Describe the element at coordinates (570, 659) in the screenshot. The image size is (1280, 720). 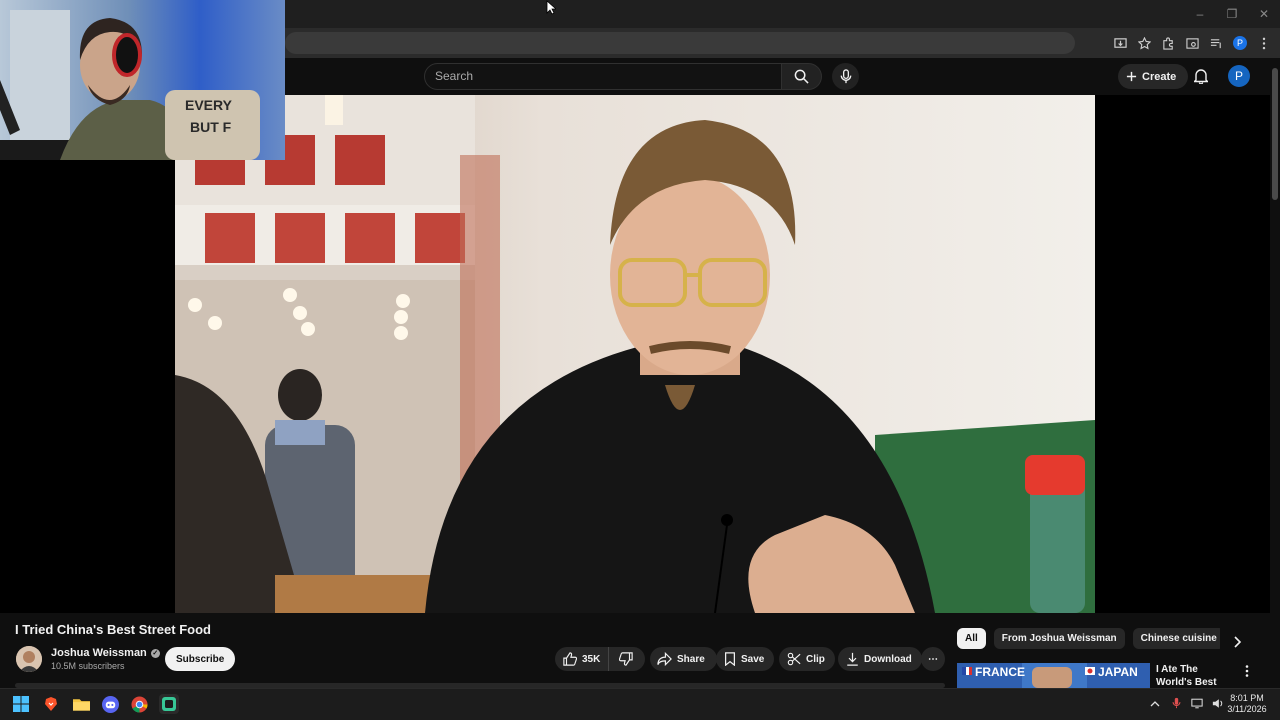
I see `thumbs-up-icon` at that location.